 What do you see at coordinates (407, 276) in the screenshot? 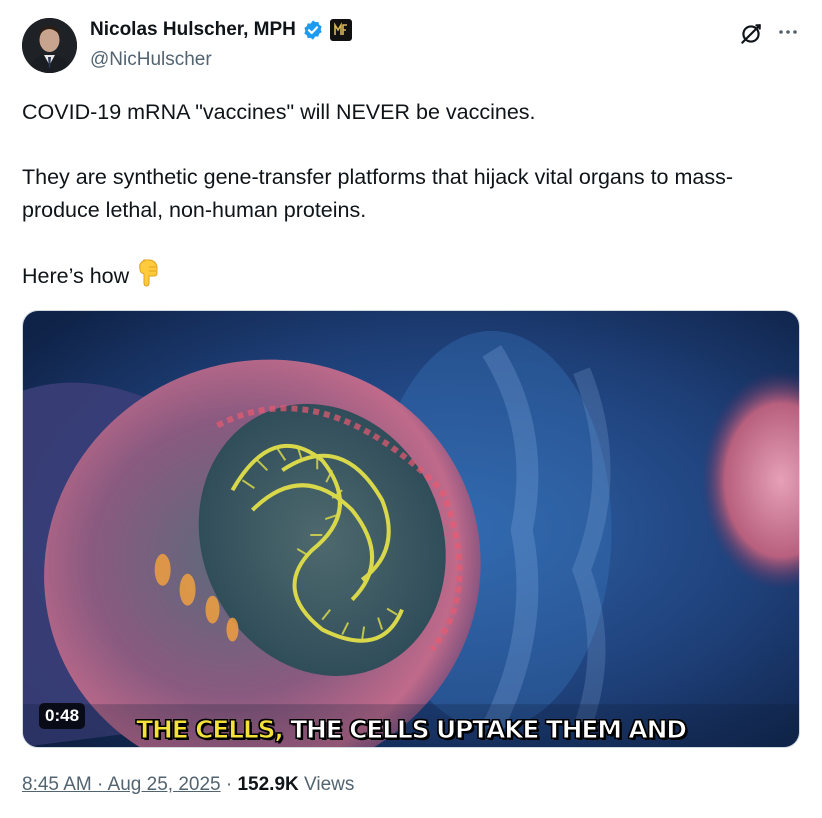
I see `tweet-paragraph: Here’s how` at bounding box center [407, 276].